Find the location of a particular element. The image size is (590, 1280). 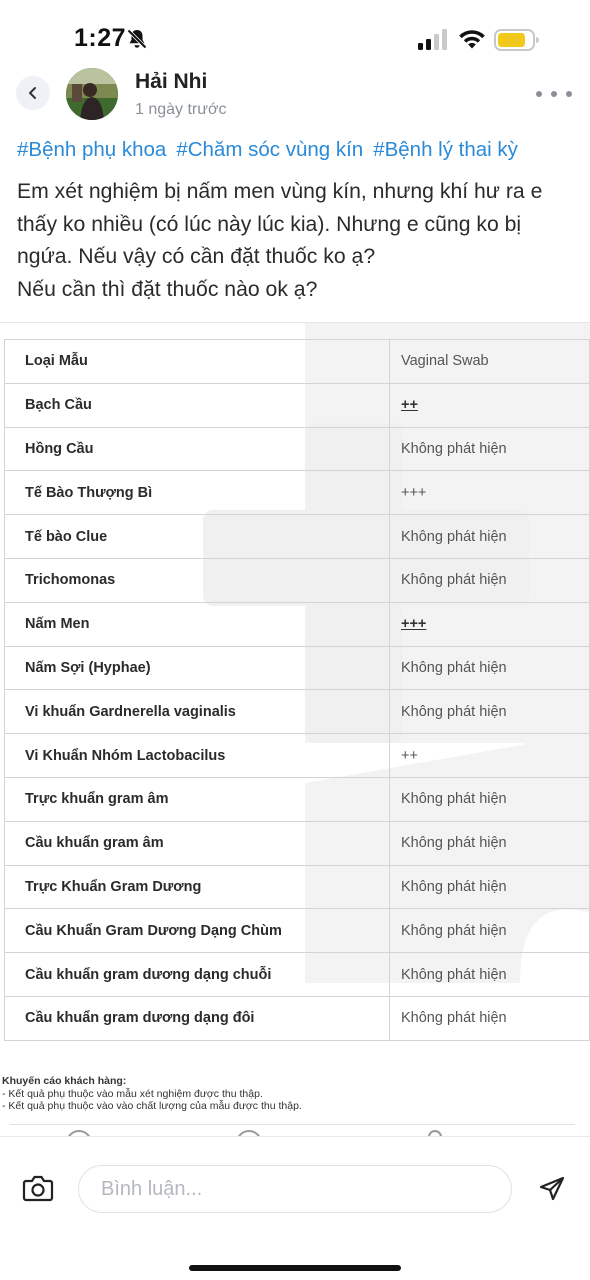

home-indicator is located at coordinates (295, 1268).